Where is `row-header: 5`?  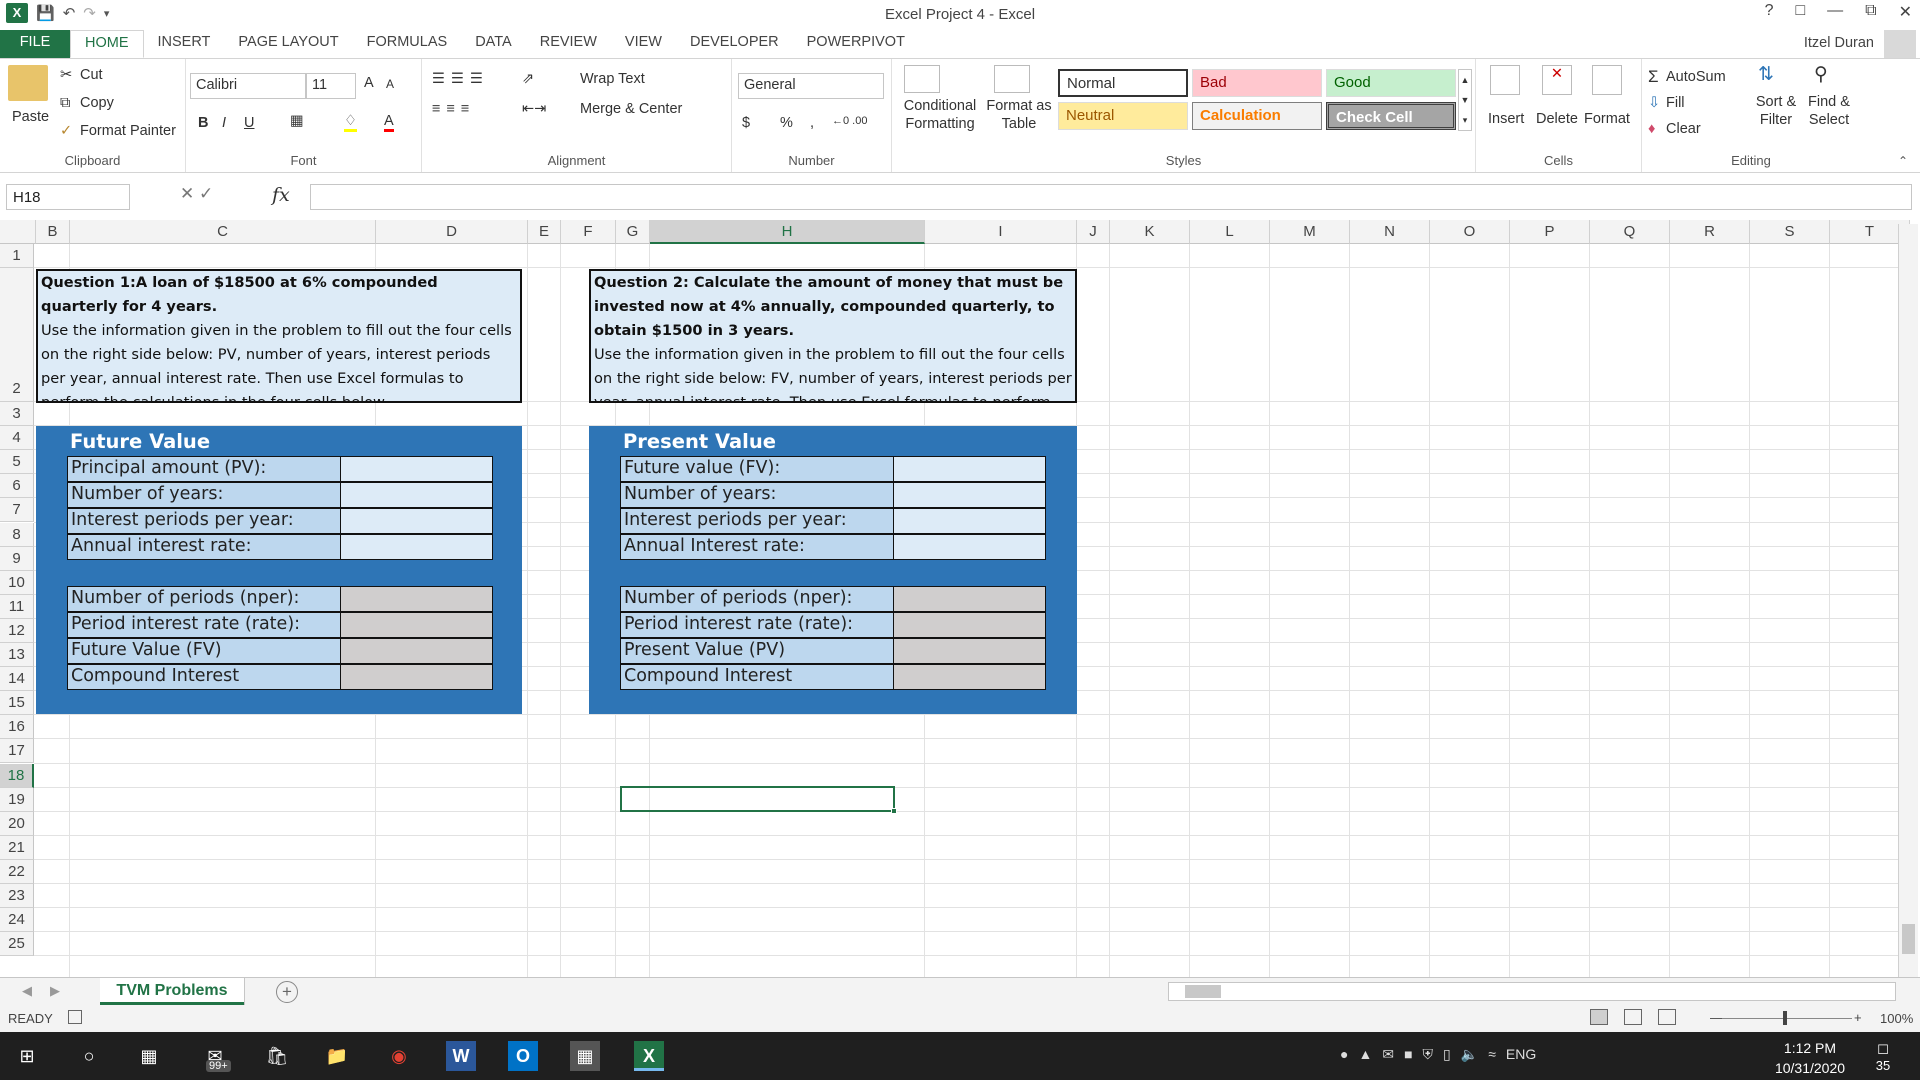 row-header: 5 is located at coordinates (17, 462).